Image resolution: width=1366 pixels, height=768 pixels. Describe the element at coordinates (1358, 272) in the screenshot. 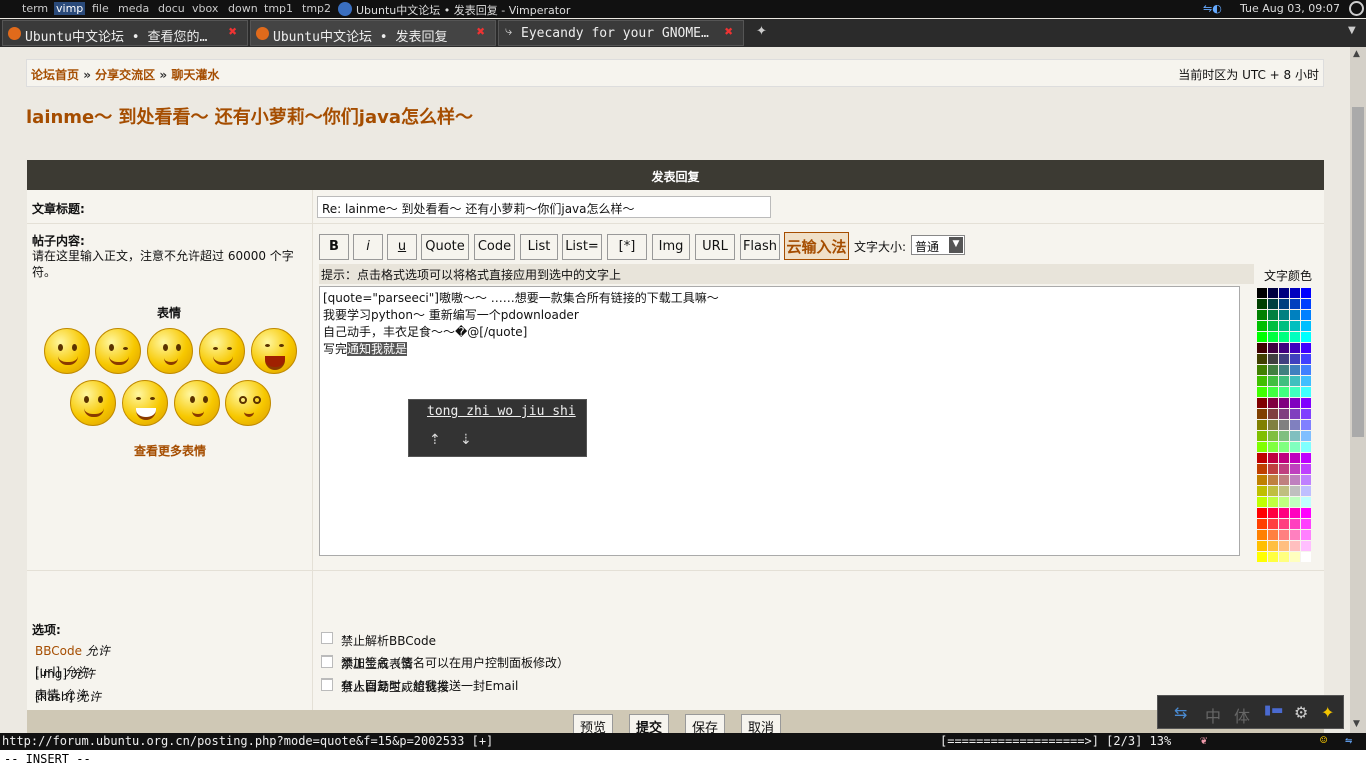

I see `scrollbar-thumb` at that location.